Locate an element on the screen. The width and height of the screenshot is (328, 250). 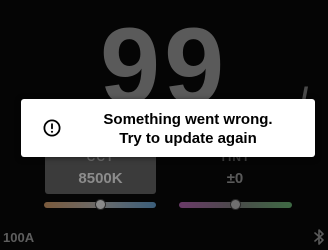
alert-circle-icon is located at coordinates (52, 128).